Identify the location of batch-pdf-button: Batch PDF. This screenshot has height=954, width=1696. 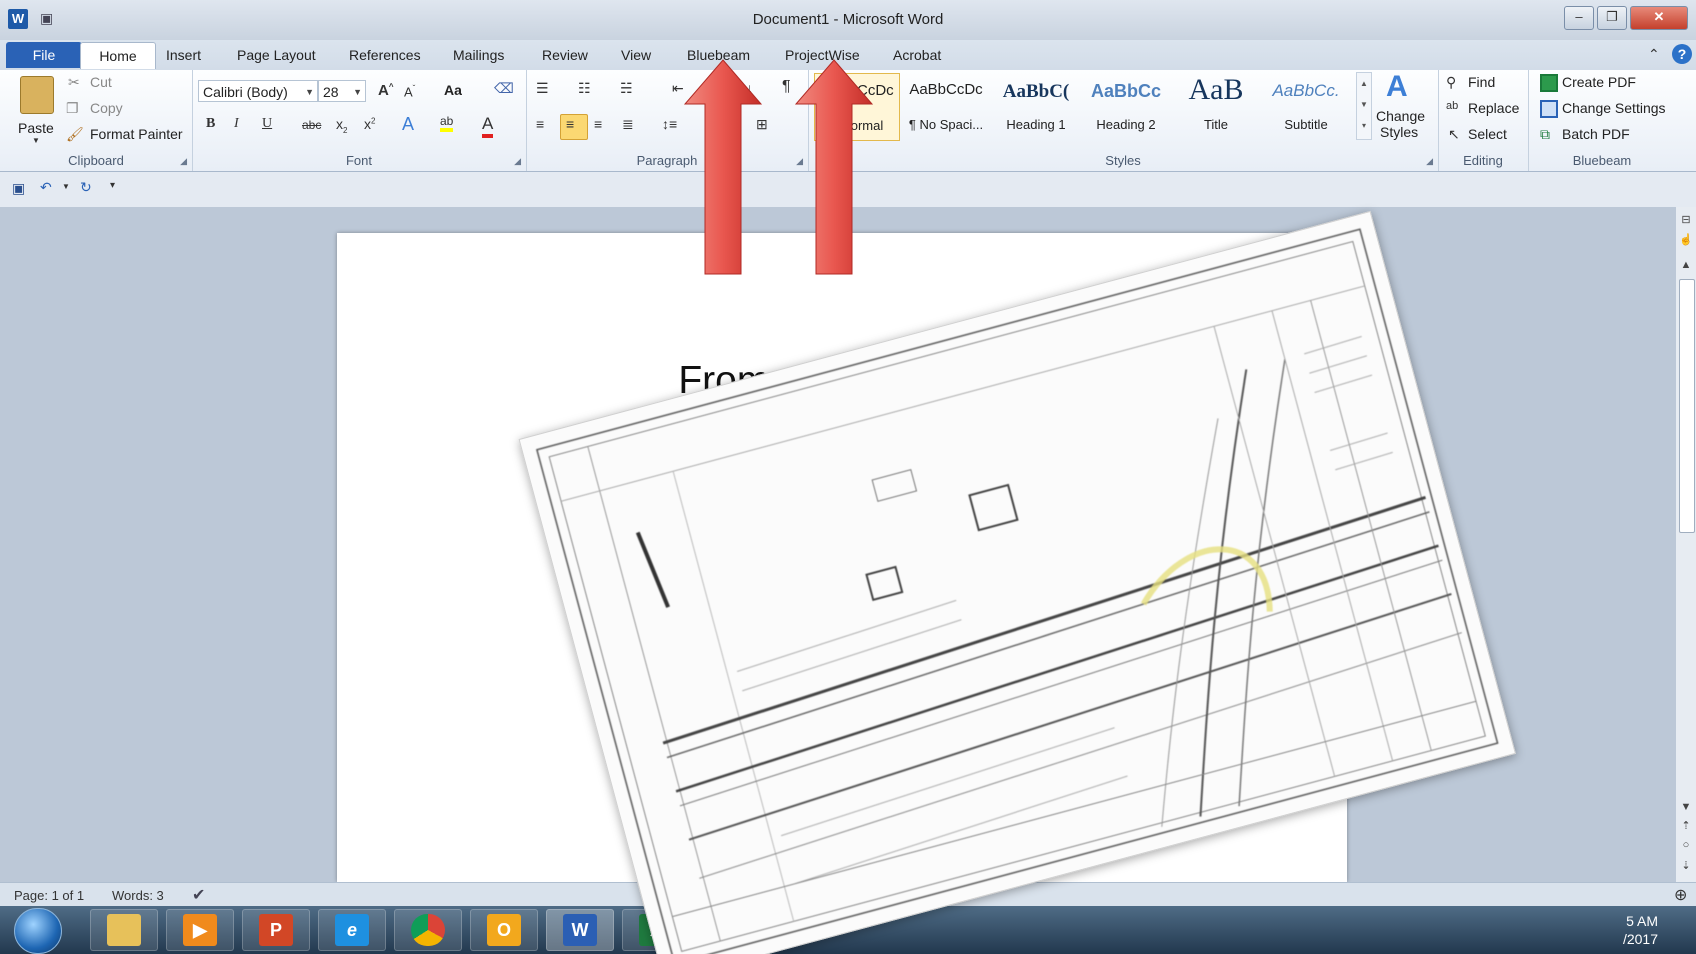
(1596, 134).